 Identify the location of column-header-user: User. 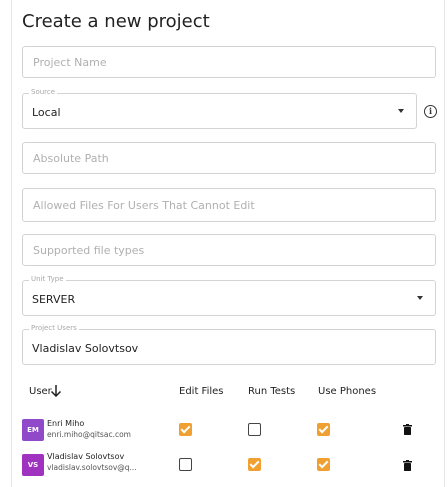
(40, 391).